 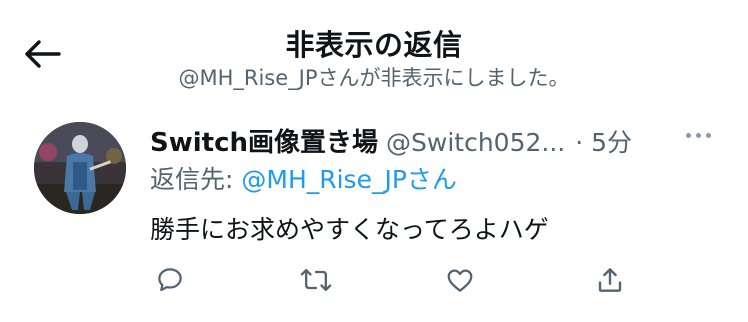 I want to click on more-button, so click(x=698, y=135).